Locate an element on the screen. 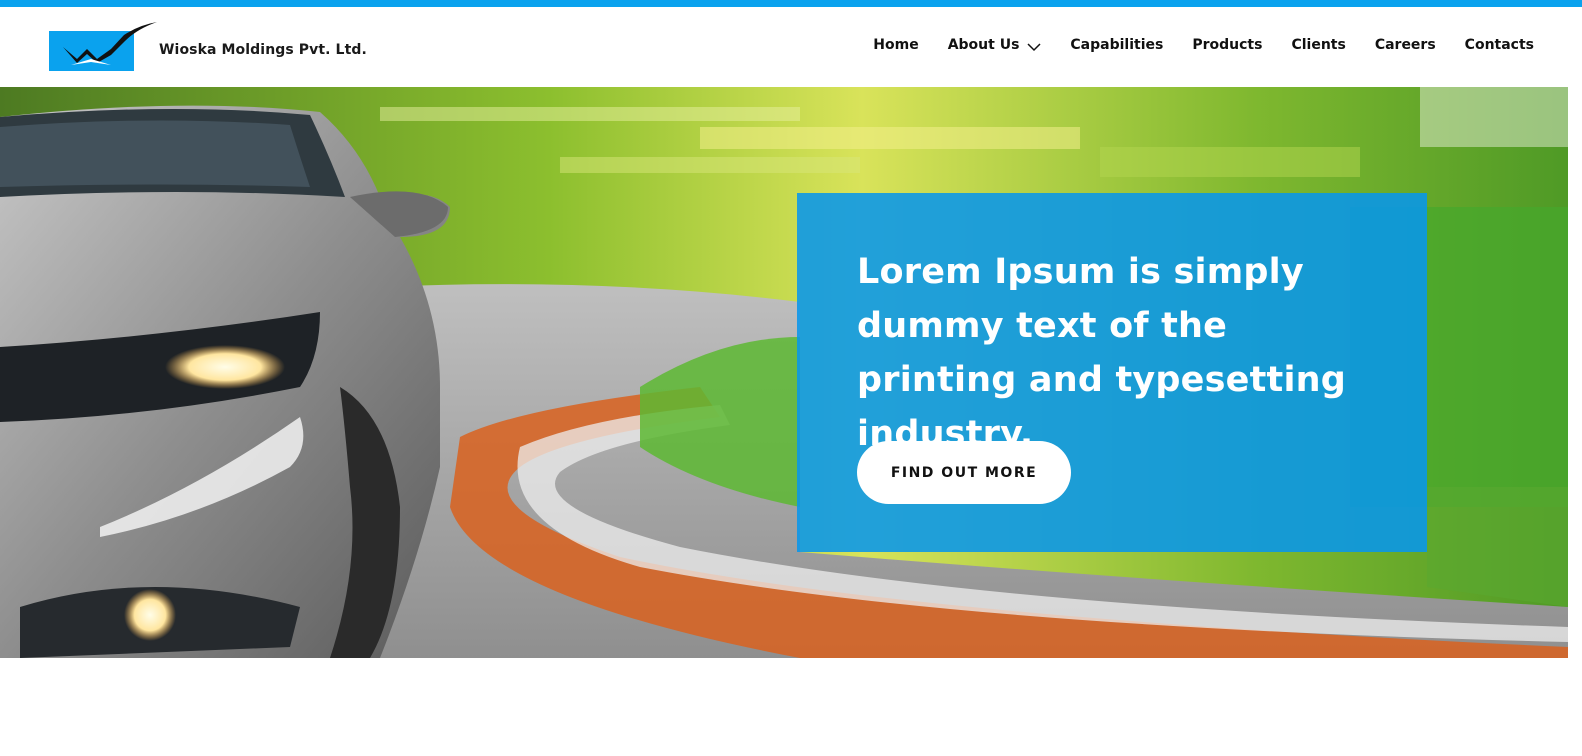  brand-logo: Wioska Moldings Pvt. Ltd. is located at coordinates (208, 45).